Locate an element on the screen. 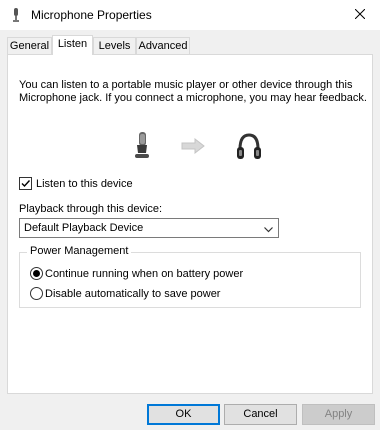 This screenshot has width=380, height=430. ok-button: OK is located at coordinates (183, 414).